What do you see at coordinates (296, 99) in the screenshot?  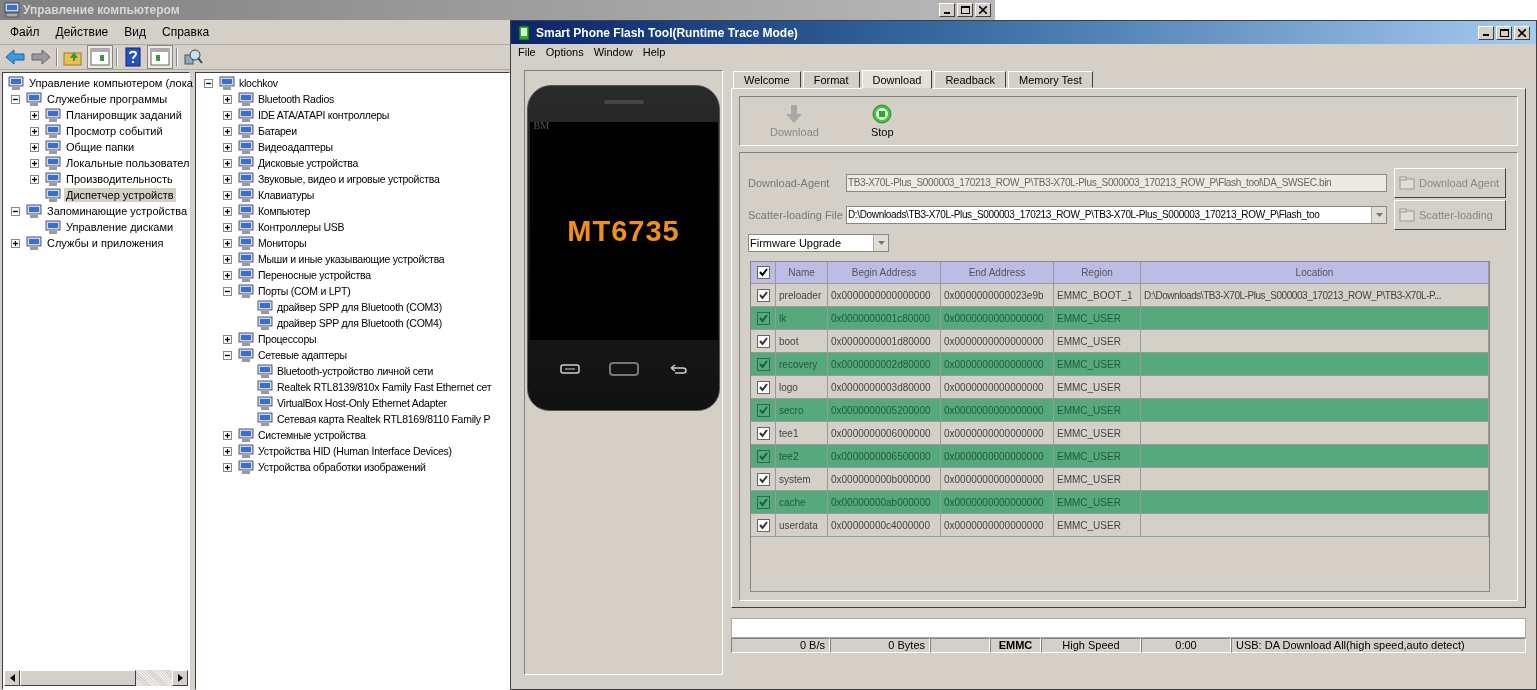 I see `tree-item: Bluetooth Radios` at bounding box center [296, 99].